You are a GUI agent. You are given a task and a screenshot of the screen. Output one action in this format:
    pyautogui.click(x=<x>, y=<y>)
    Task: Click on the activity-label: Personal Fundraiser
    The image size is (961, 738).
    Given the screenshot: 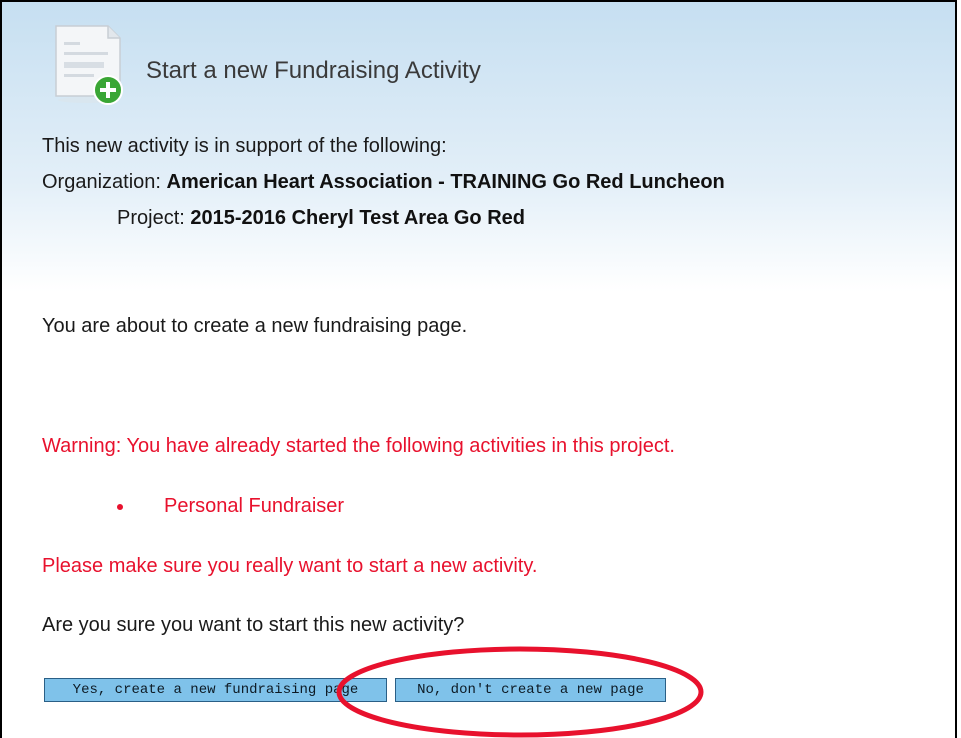 What is the action you would take?
    pyautogui.click(x=254, y=506)
    